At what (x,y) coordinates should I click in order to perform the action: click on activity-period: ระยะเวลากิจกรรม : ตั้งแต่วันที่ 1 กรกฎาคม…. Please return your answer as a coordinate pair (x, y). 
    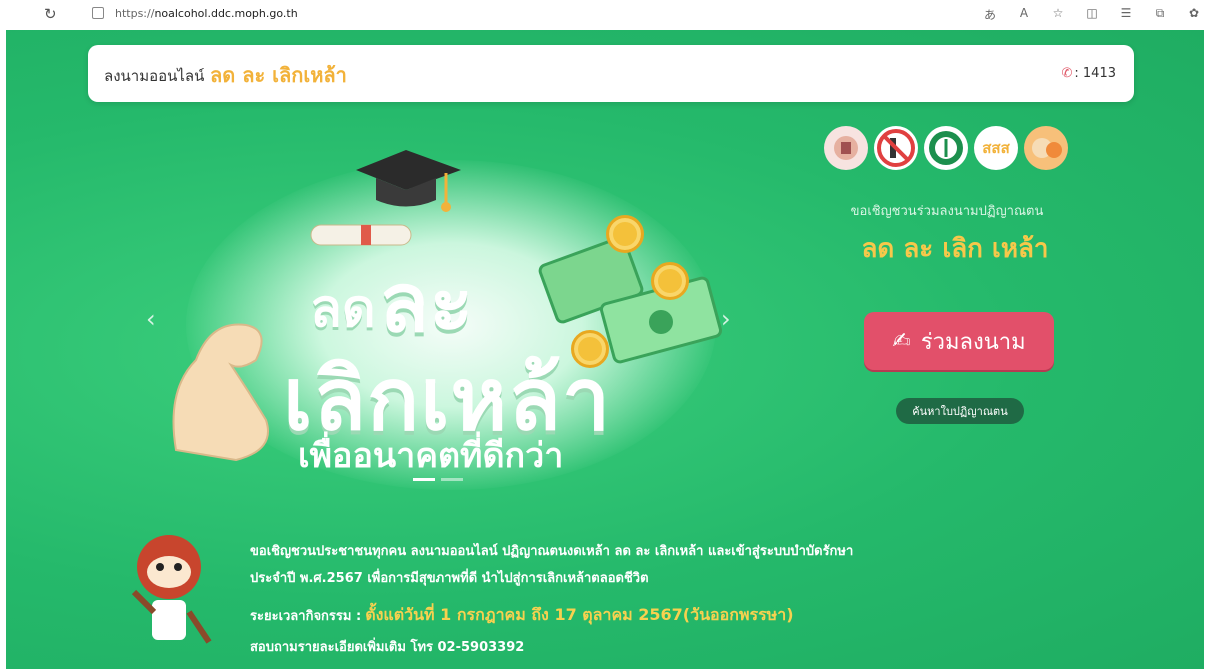
    Looking at the image, I should click on (522, 615).